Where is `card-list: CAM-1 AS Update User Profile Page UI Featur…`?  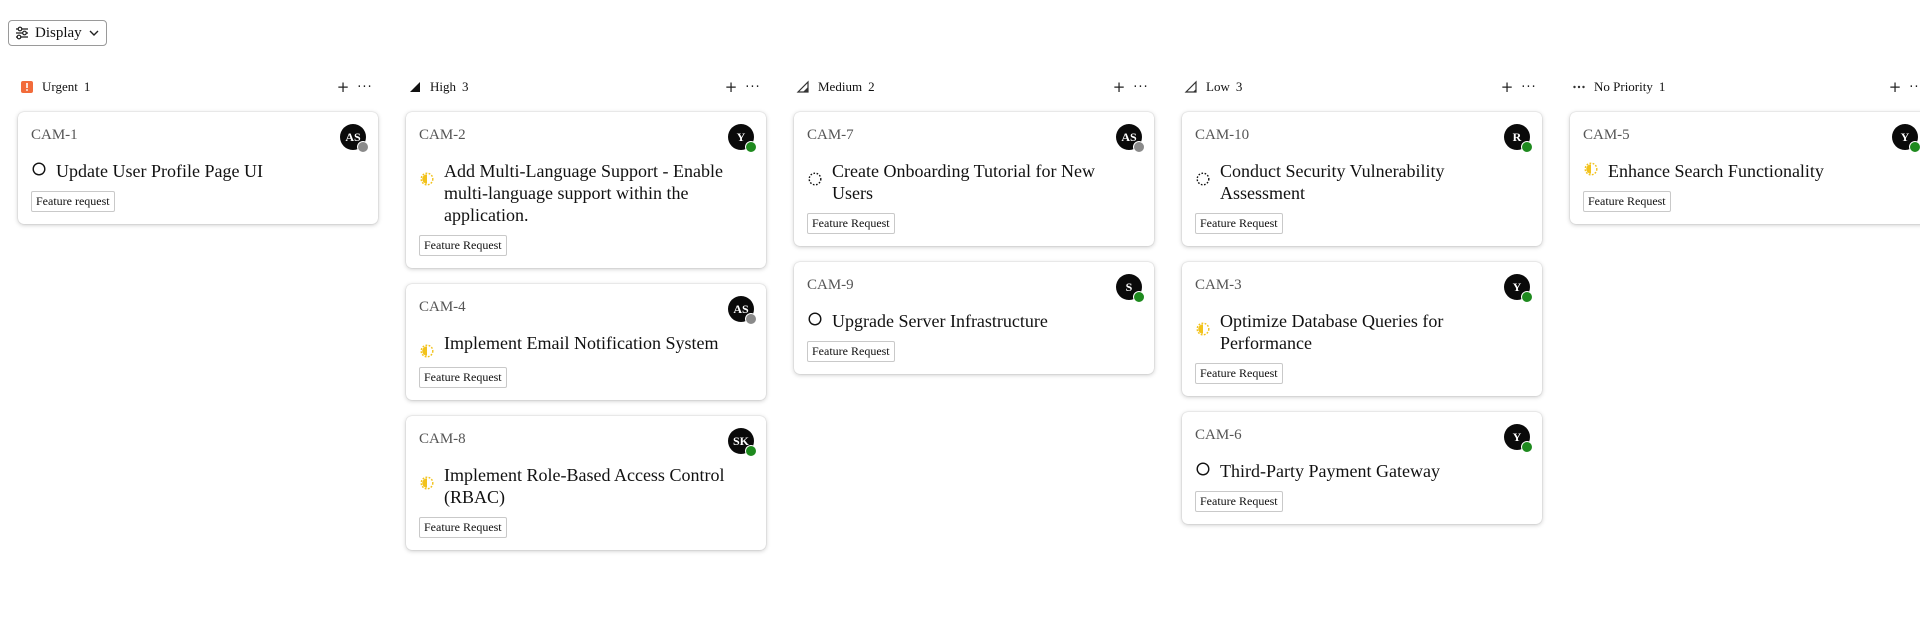
card-list: CAM-1 AS Update User Profile Page UI Featur… is located at coordinates (198, 168).